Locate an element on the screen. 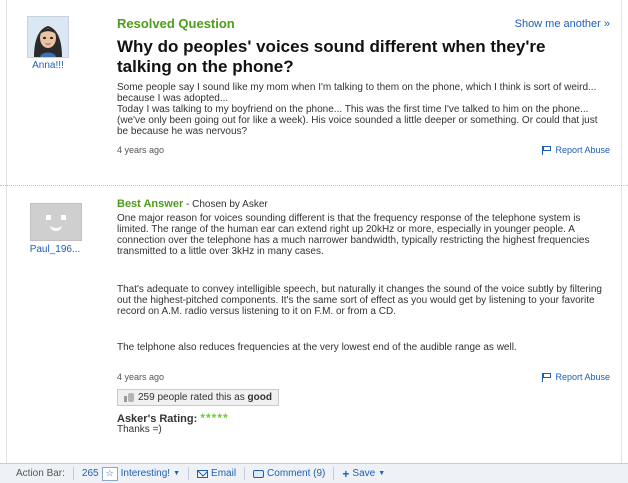 The image size is (628, 483). comment-label: Comment (9) is located at coordinates (296, 473).